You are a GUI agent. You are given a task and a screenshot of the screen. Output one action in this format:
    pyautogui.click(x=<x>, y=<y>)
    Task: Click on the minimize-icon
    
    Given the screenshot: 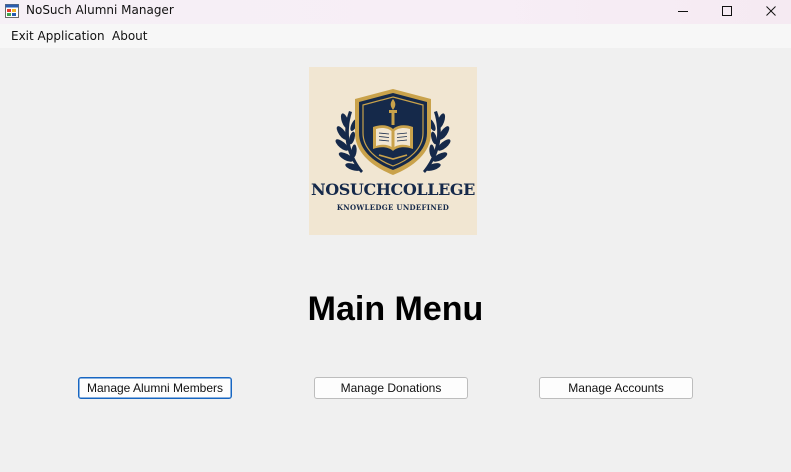 What is the action you would take?
    pyautogui.click(x=683, y=11)
    